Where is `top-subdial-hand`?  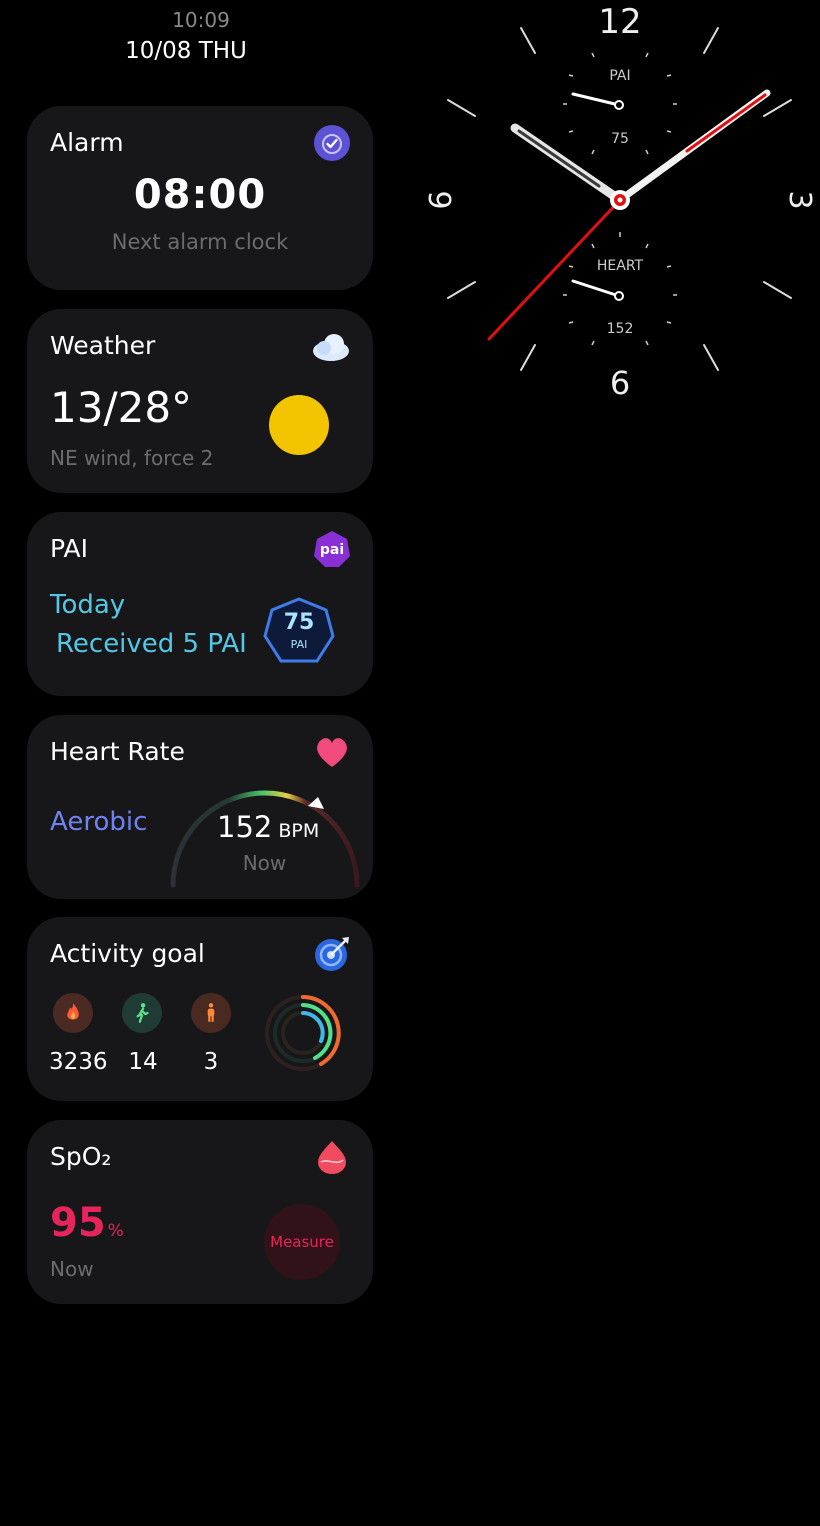 top-subdial-hand is located at coordinates (596, 99).